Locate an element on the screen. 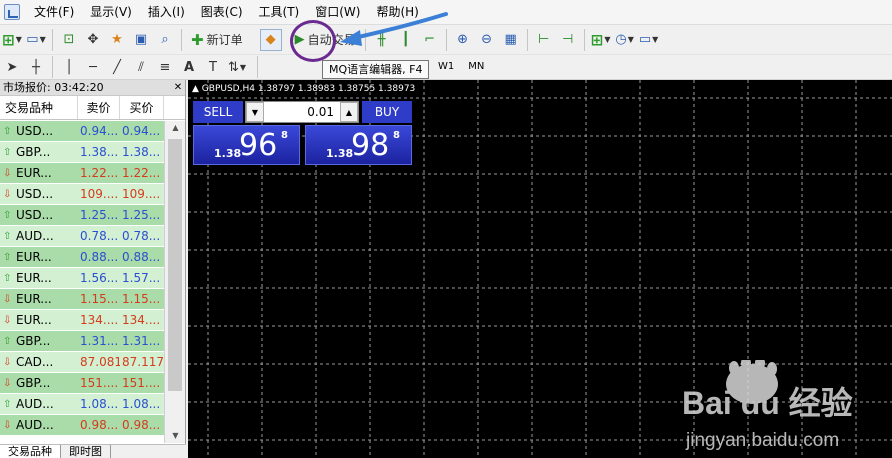  trendline-button: ╱ is located at coordinates (117, 67).